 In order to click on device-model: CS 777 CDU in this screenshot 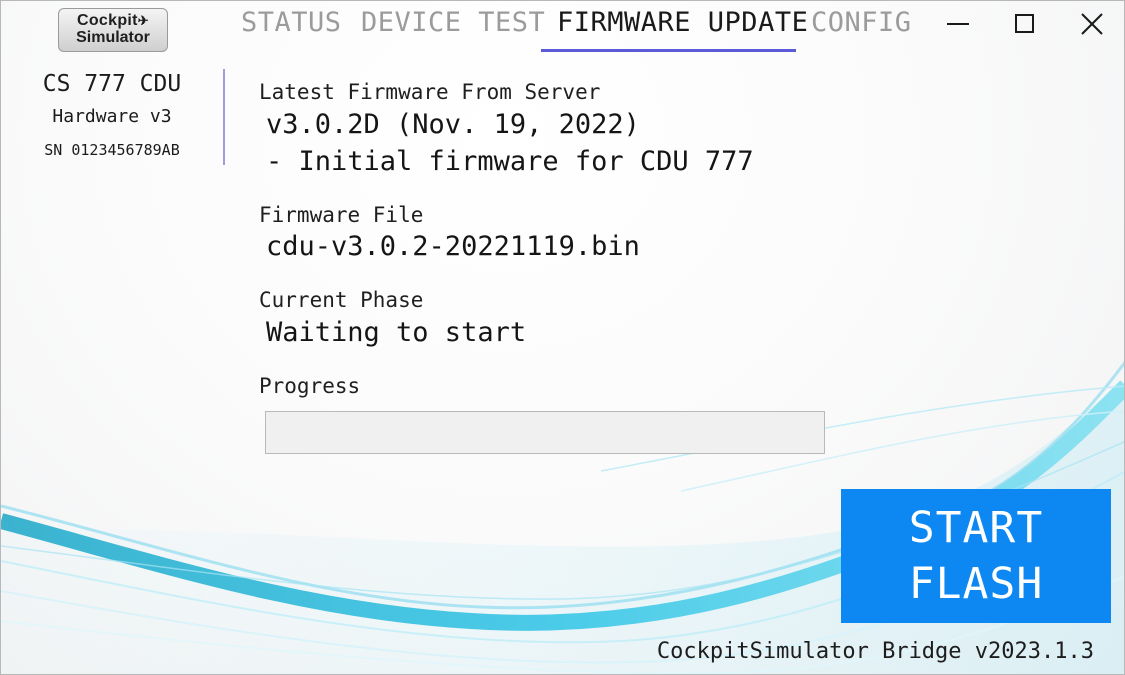, I will do `click(112, 84)`.